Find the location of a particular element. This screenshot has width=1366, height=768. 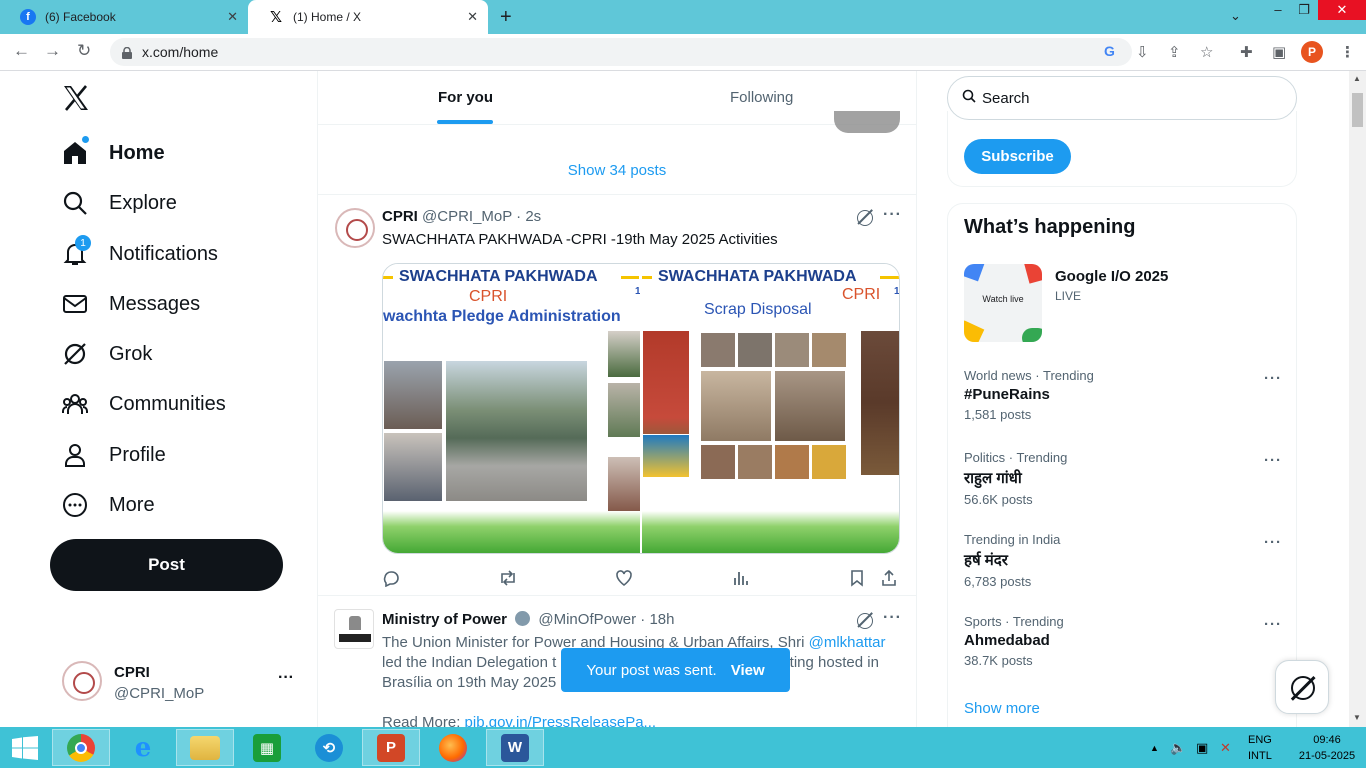

tab-x-home: 𝕏 (1) Home / X ✕ is located at coordinates (368, 17).